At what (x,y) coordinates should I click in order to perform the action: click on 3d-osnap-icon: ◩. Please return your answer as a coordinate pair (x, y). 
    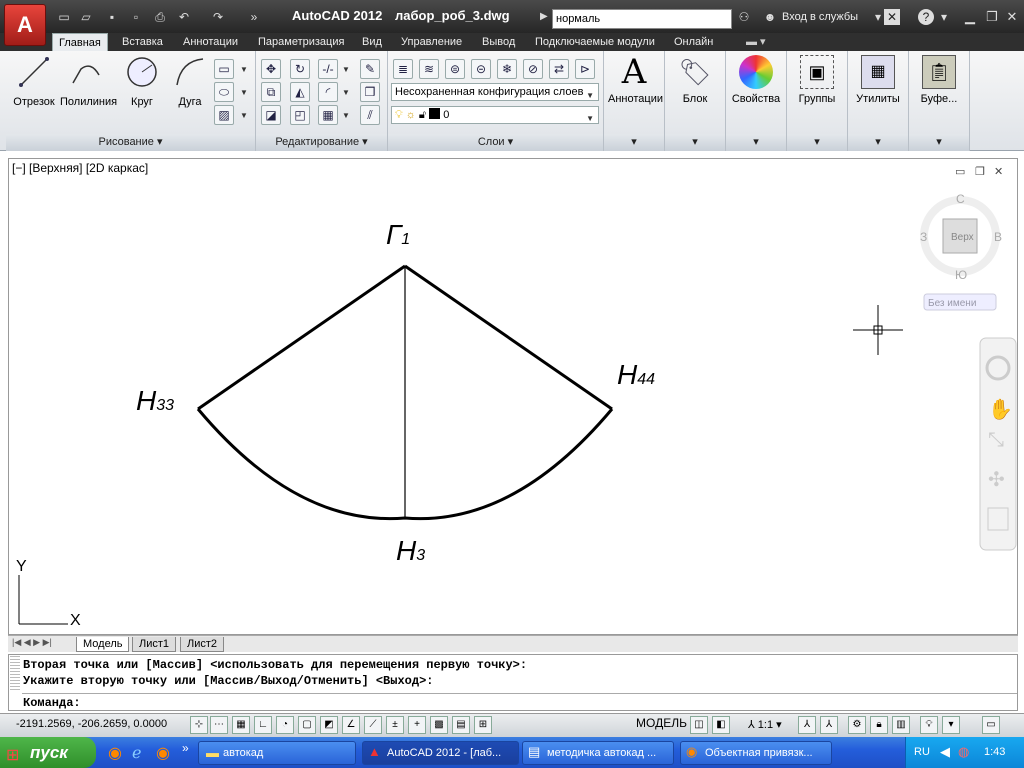
    Looking at the image, I should click on (329, 725).